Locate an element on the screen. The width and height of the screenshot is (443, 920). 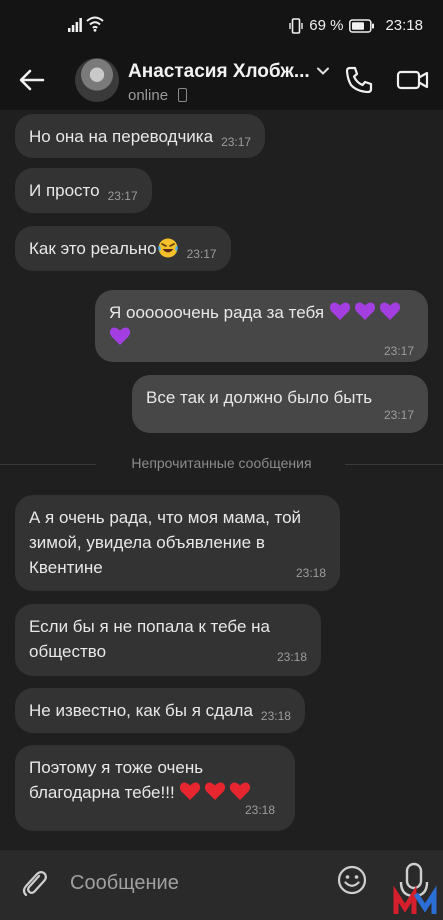
unread-divider-label: Непрочитанные сообщения is located at coordinates (221, 463).